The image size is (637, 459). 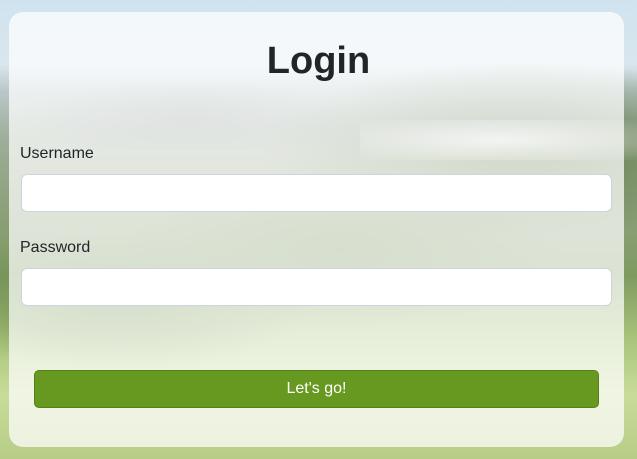 What do you see at coordinates (316, 287) in the screenshot?
I see `password-input` at bounding box center [316, 287].